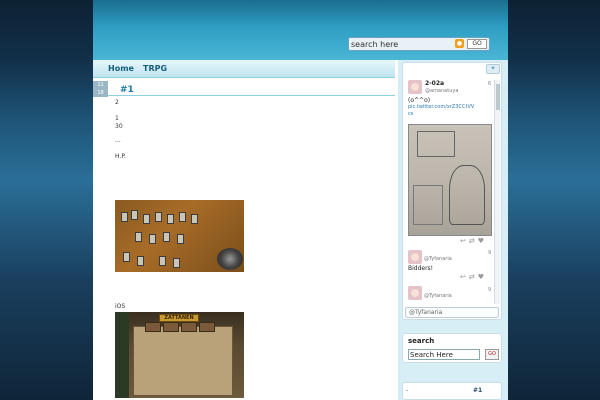 This screenshot has height=400, width=600. What do you see at coordinates (117, 118) in the screenshot?
I see `post-line: 1` at bounding box center [117, 118].